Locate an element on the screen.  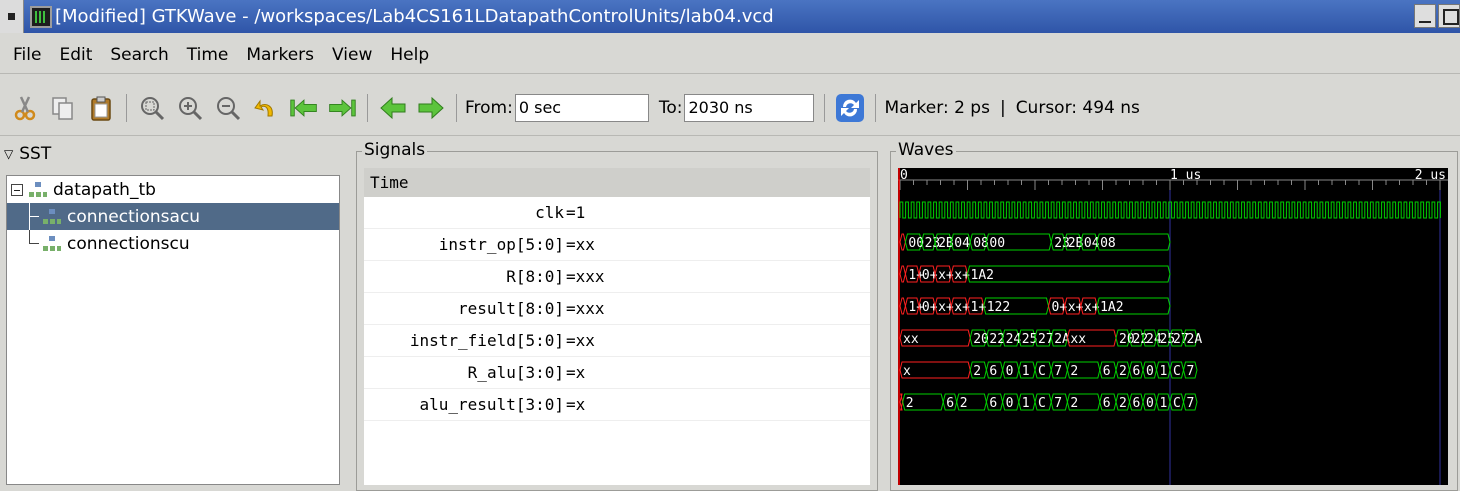
paste-icon is located at coordinates (101, 108).